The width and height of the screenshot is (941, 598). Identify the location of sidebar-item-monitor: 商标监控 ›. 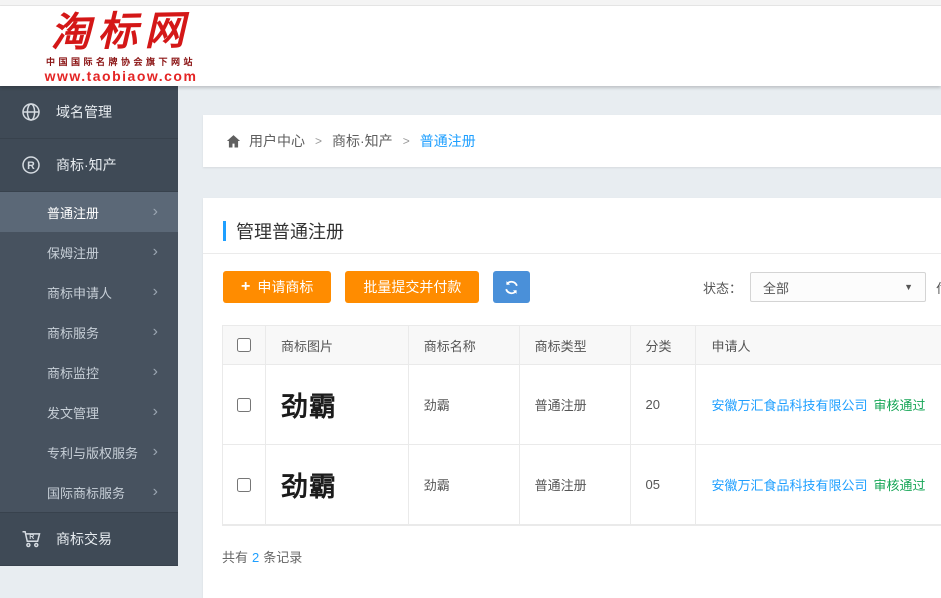
(89, 372).